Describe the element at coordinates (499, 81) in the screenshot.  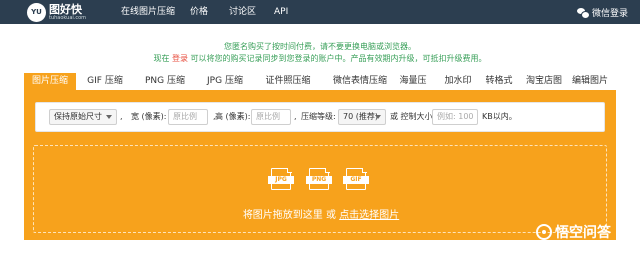
I see `tab-convert-format: 转格式` at that location.